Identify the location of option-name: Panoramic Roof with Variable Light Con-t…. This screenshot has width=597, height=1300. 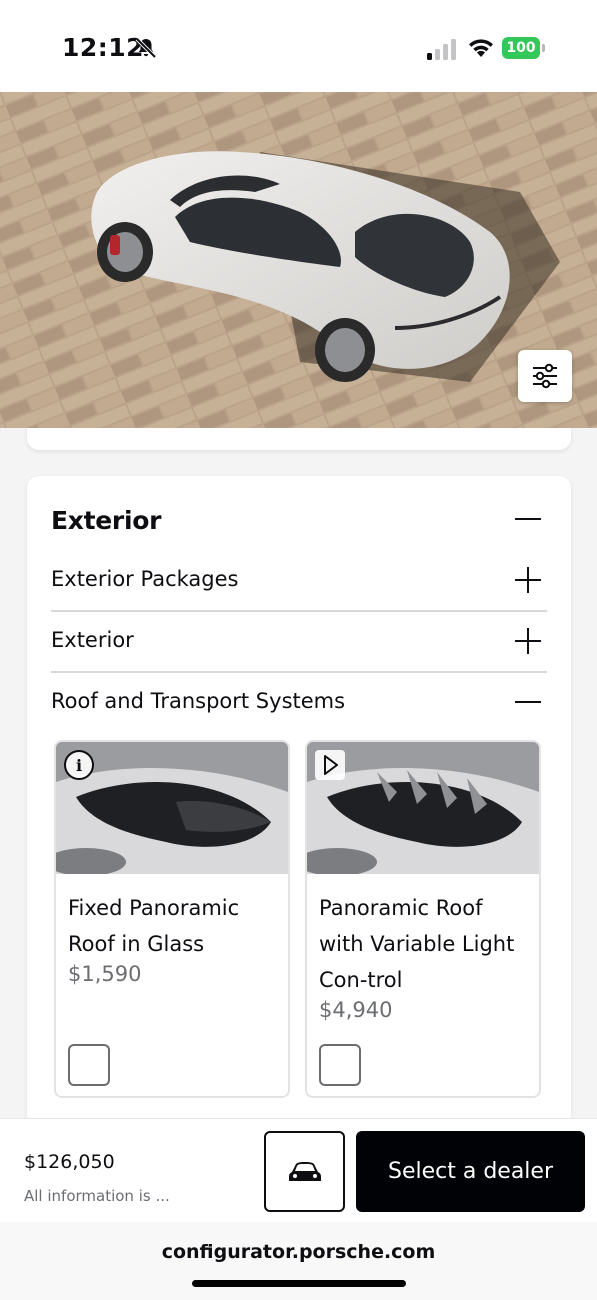
(417, 944).